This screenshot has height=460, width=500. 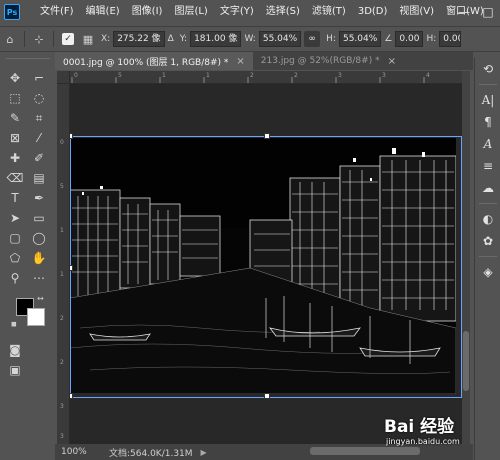 What do you see at coordinates (183, 39) in the screenshot?
I see `y-label: Y:` at bounding box center [183, 39].